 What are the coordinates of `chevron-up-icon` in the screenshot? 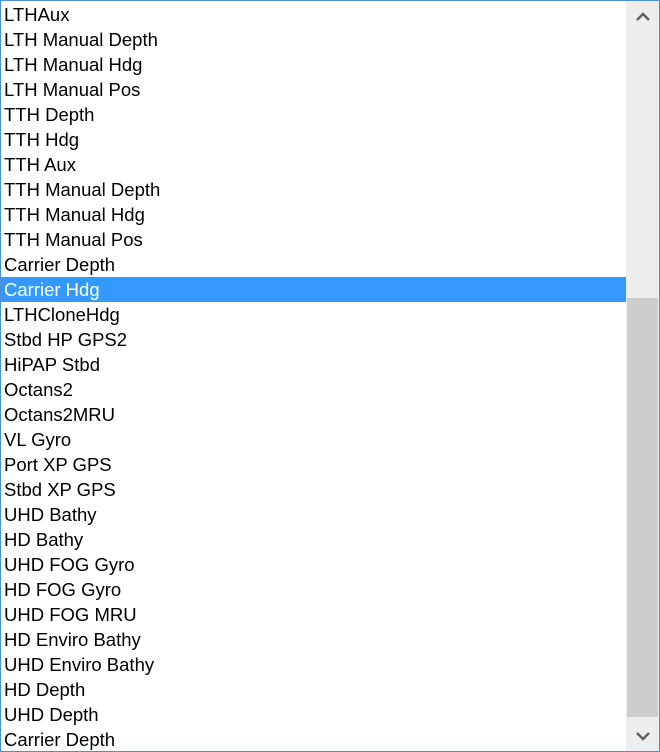 It's located at (642, 16).